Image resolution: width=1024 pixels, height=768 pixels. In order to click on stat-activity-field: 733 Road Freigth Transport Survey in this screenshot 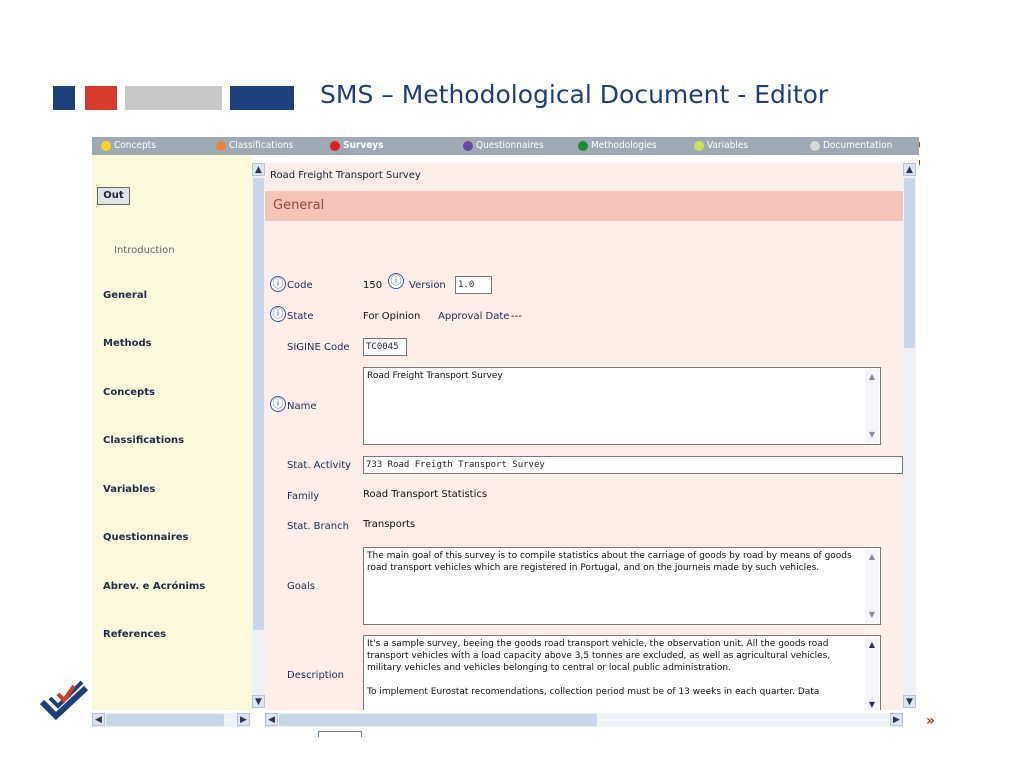, I will do `click(633, 465)`.